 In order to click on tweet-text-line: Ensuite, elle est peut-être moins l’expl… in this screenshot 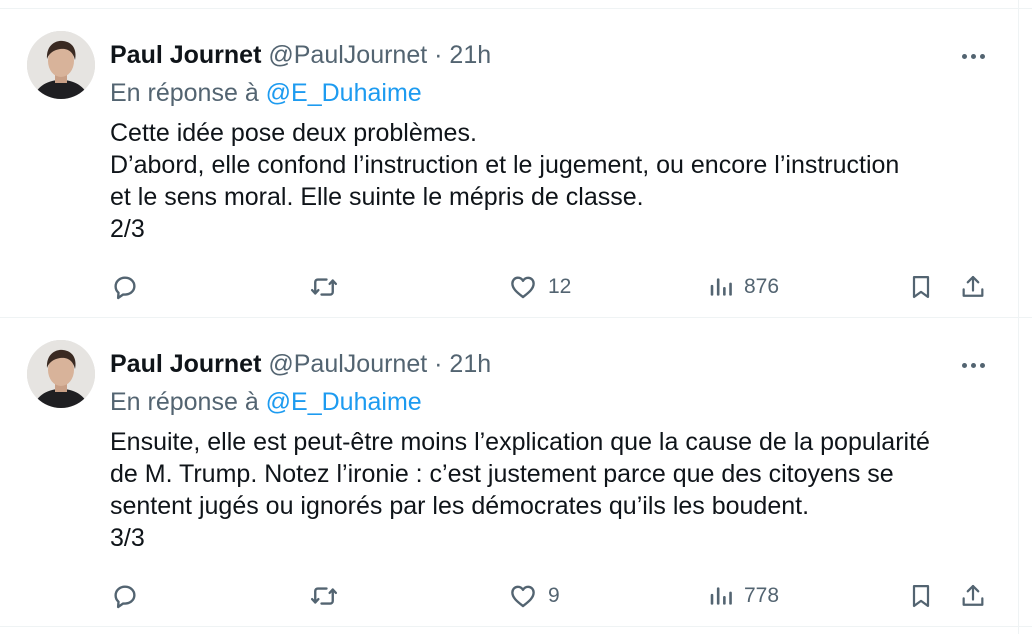, I will do `click(520, 442)`.